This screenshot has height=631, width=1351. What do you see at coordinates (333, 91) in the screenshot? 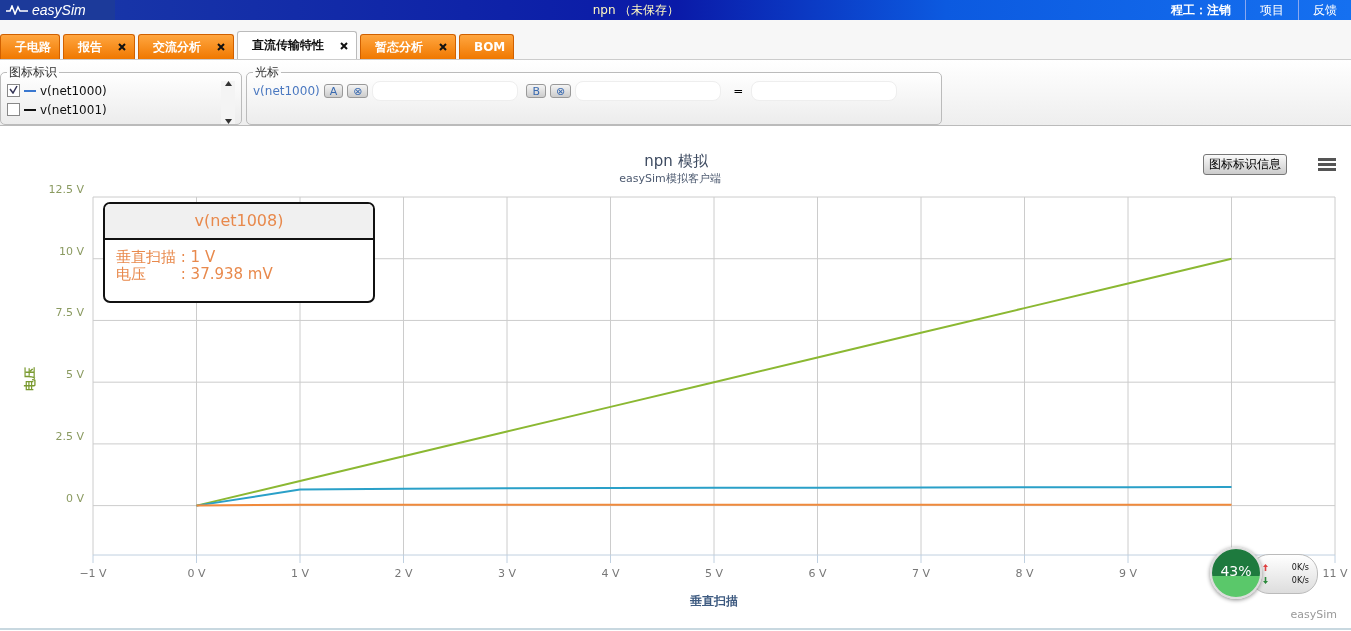
I see `cursor-button: A` at bounding box center [333, 91].